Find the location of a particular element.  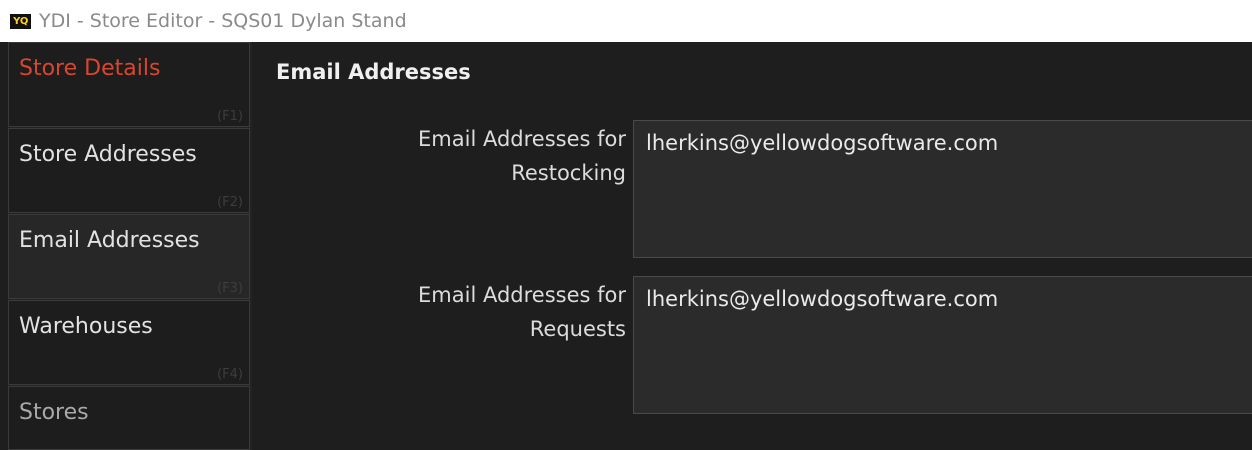

sidebar-item-store-details: Store Details (F1) is located at coordinates (129, 84).